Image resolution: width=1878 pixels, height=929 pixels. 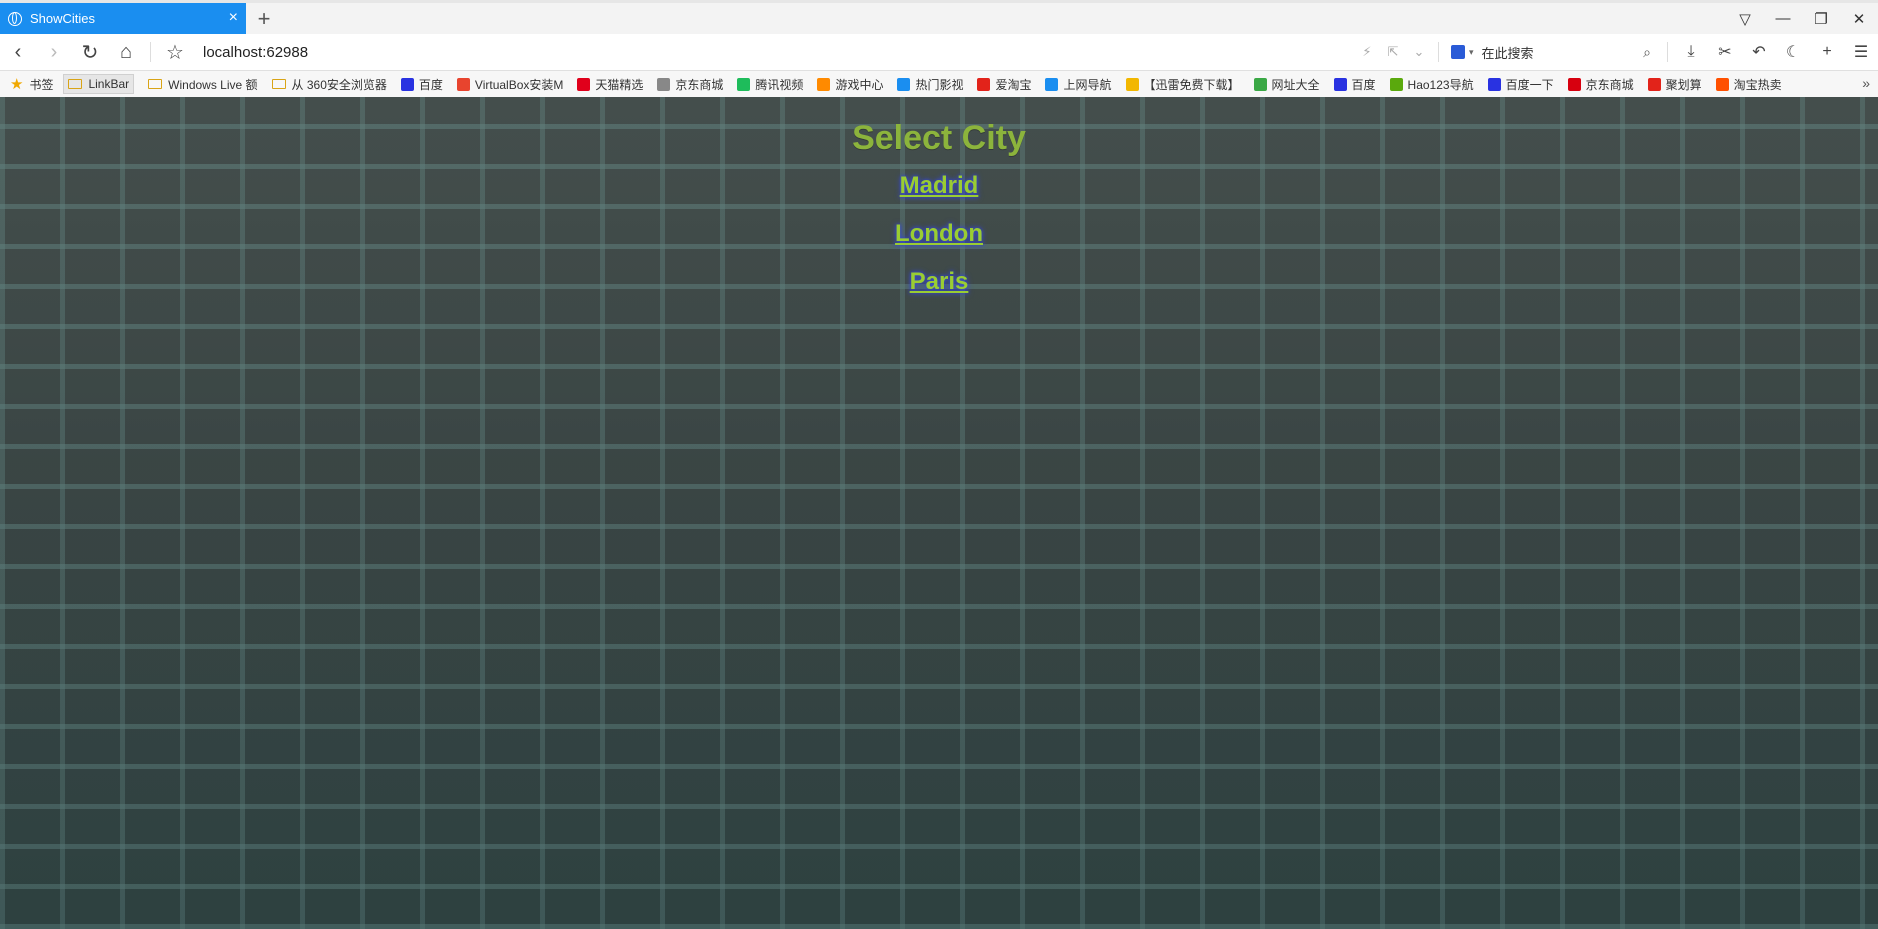 What do you see at coordinates (619, 84) in the screenshot?
I see `bookmark-label: 天猫精选` at bounding box center [619, 84].